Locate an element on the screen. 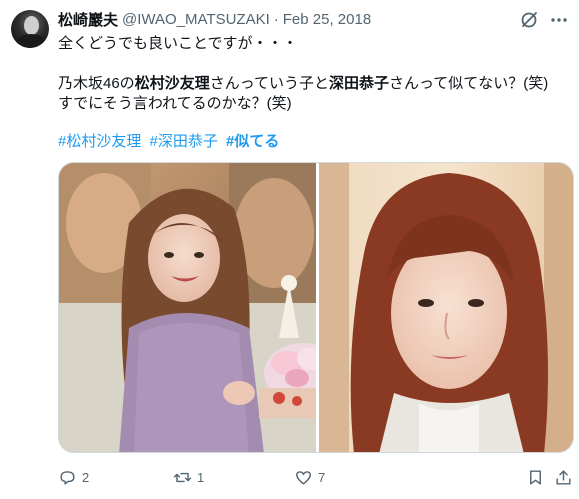  tweet-header: 松崎巖夫 @IWAO_MATSUZAKI · Feb 25, 2018 is located at coordinates (214, 19).